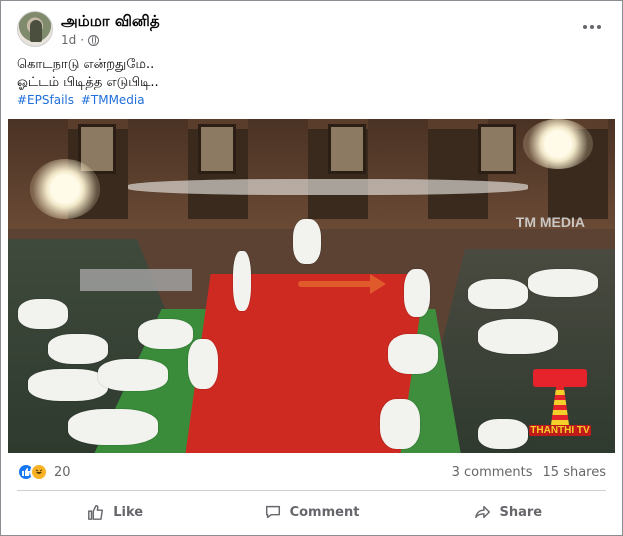 Image resolution: width=623 pixels, height=536 pixels. I want to click on channel-logo-text: THANTHI TV, so click(560, 430).